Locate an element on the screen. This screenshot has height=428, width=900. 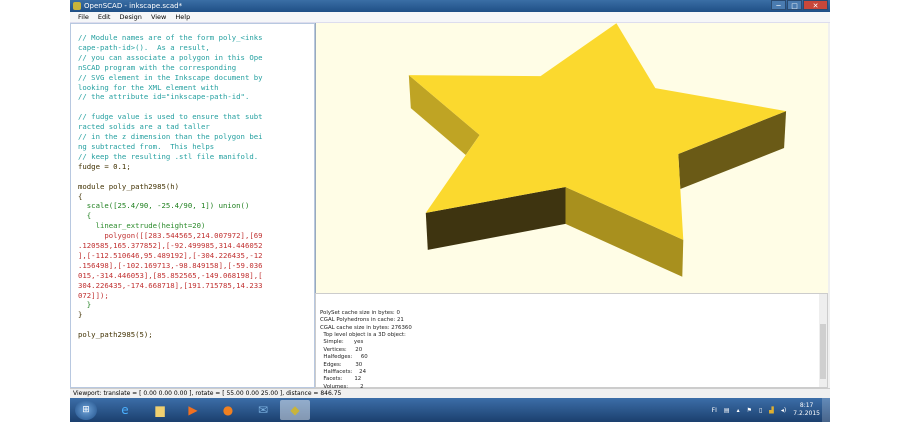
thunderbird-icon: ✉ is located at coordinates (263, 410).